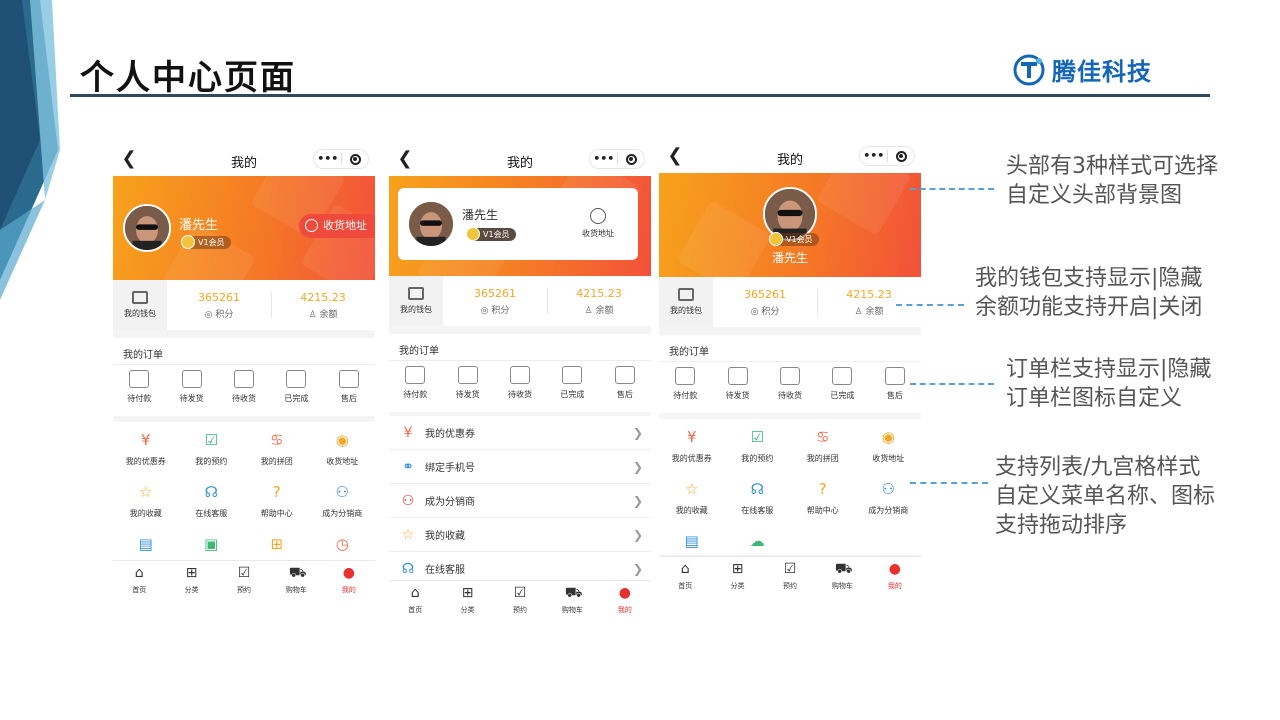  Describe the element at coordinates (206, 242) in the screenshot. I see `vip-badge: V1会员` at that location.